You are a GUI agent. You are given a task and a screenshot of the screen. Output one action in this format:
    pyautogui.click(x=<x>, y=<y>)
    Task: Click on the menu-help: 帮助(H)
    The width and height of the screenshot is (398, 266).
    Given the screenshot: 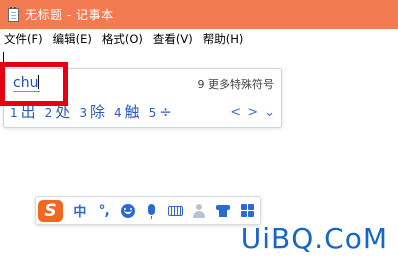 What is the action you would take?
    pyautogui.click(x=223, y=39)
    